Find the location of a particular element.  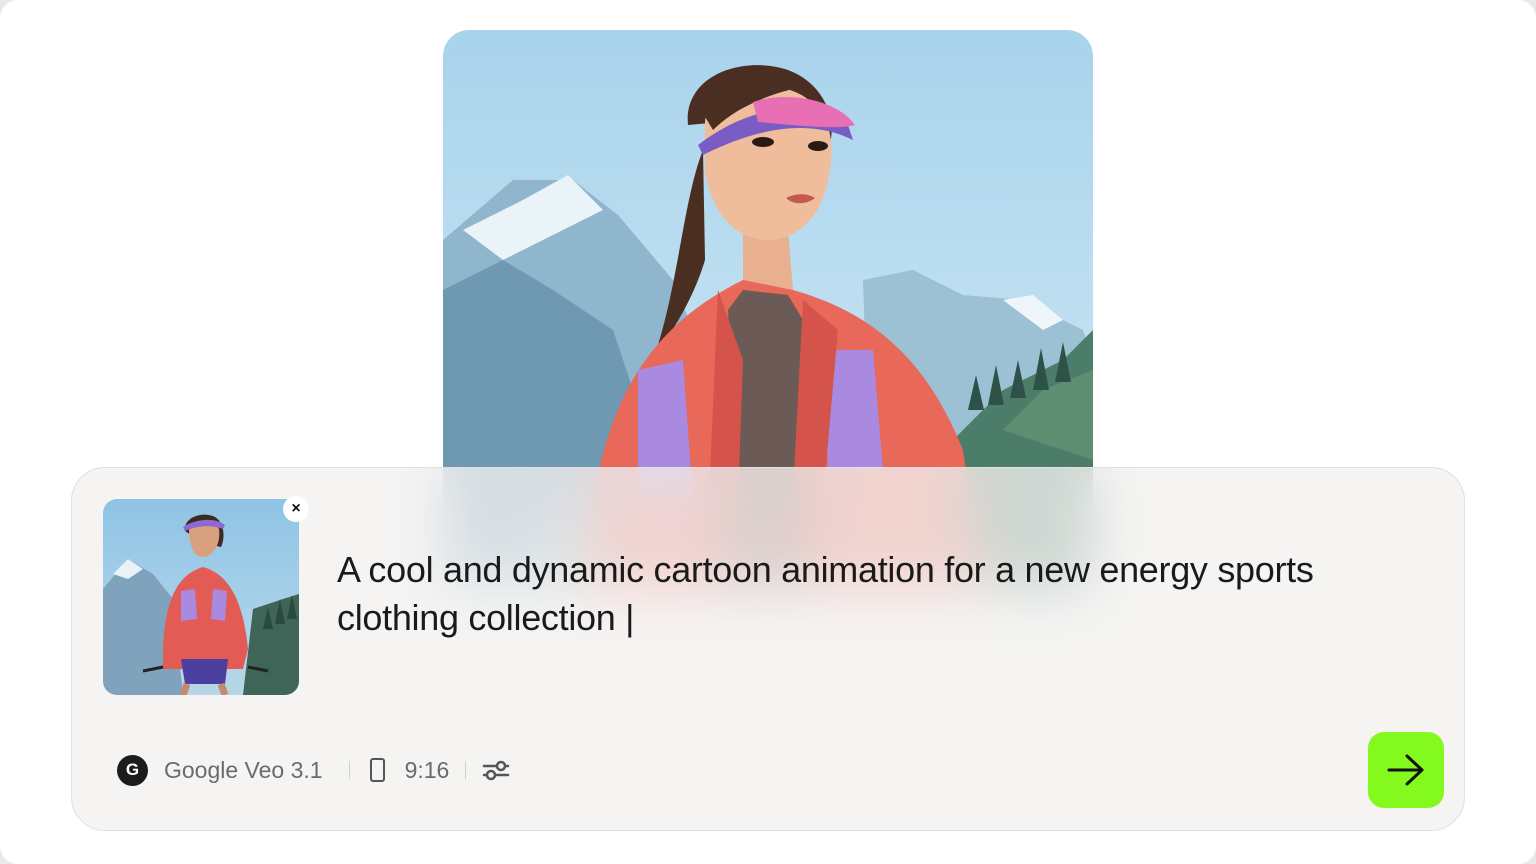

send-button is located at coordinates (1406, 770).